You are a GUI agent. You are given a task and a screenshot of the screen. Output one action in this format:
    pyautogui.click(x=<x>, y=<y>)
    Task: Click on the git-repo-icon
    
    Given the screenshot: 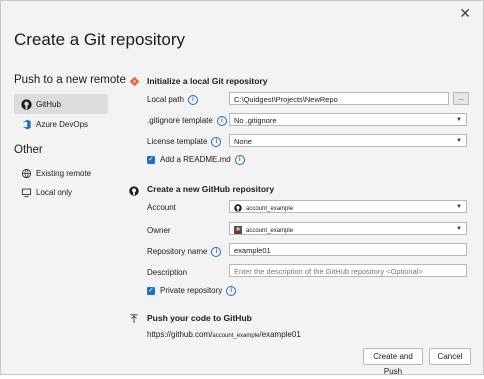 What is the action you would take?
    pyautogui.click(x=134, y=83)
    